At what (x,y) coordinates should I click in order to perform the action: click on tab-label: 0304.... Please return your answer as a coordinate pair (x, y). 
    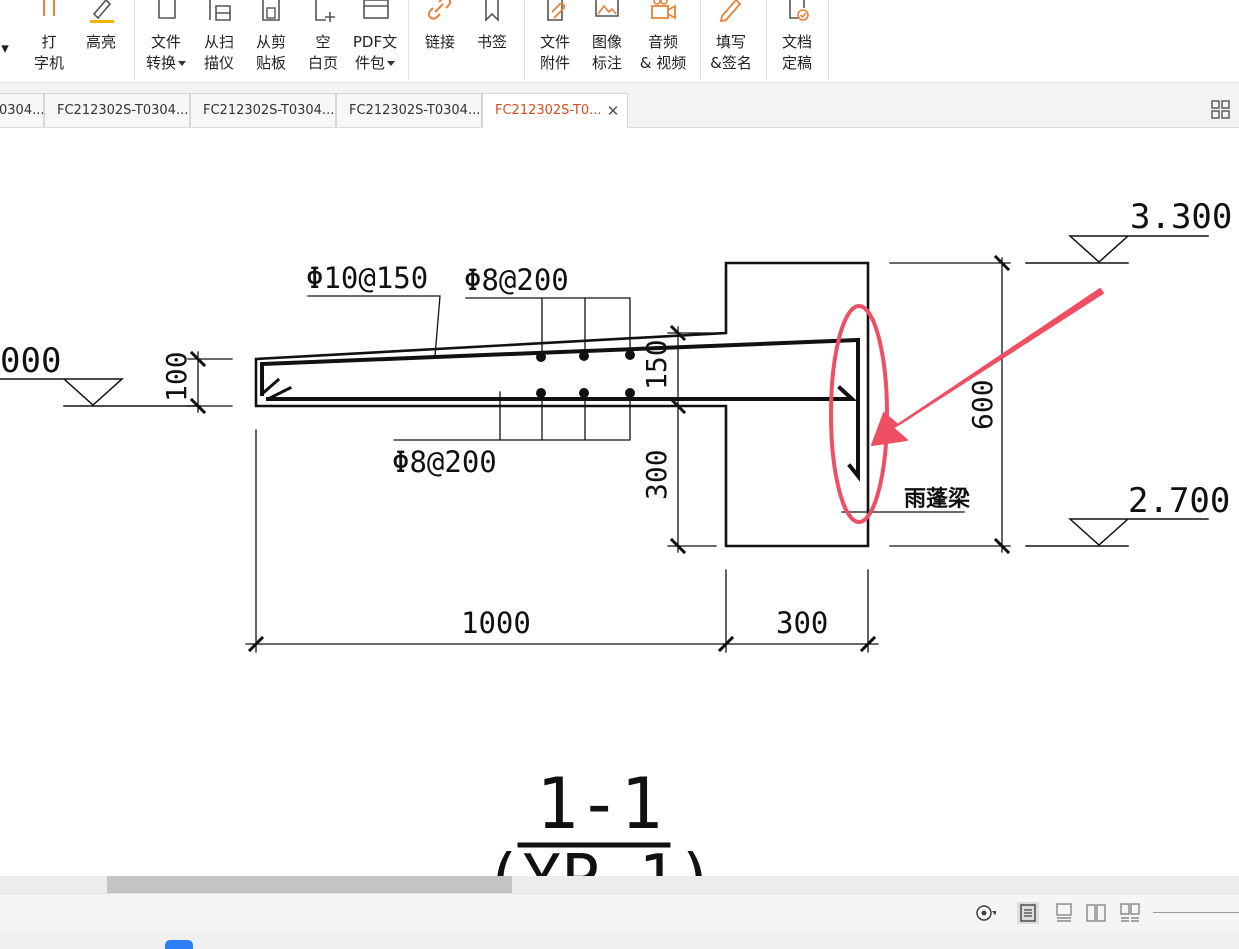
    Looking at the image, I should click on (22, 110).